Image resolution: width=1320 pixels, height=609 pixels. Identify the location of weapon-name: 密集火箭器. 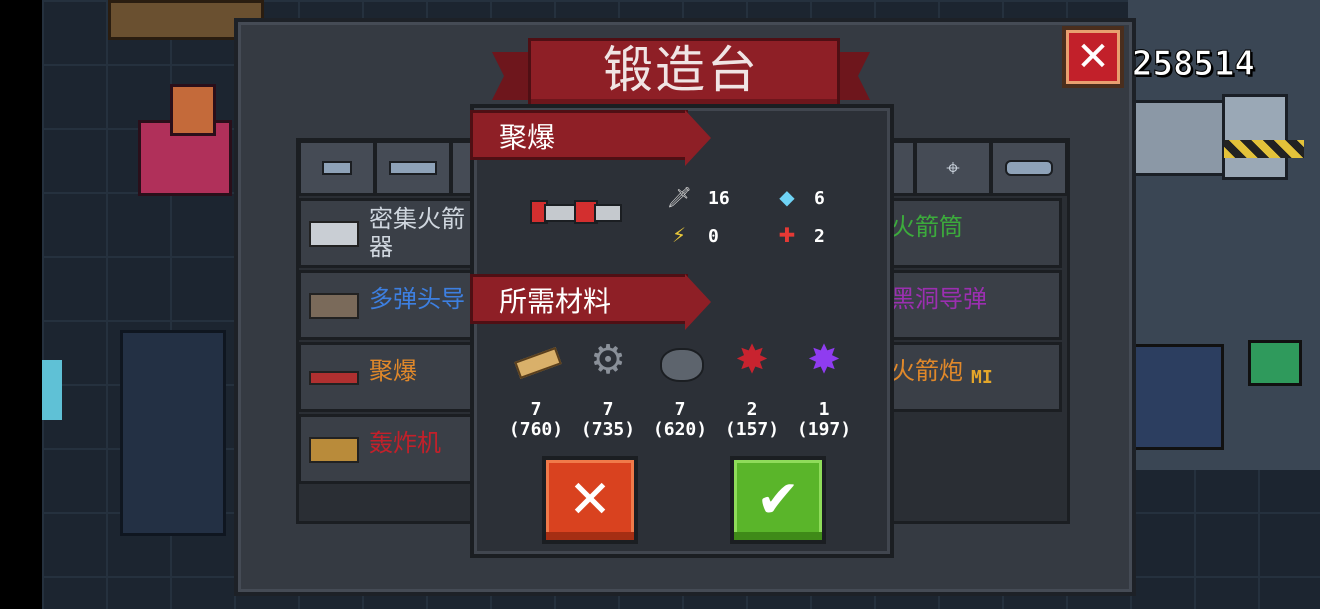
(417, 233).